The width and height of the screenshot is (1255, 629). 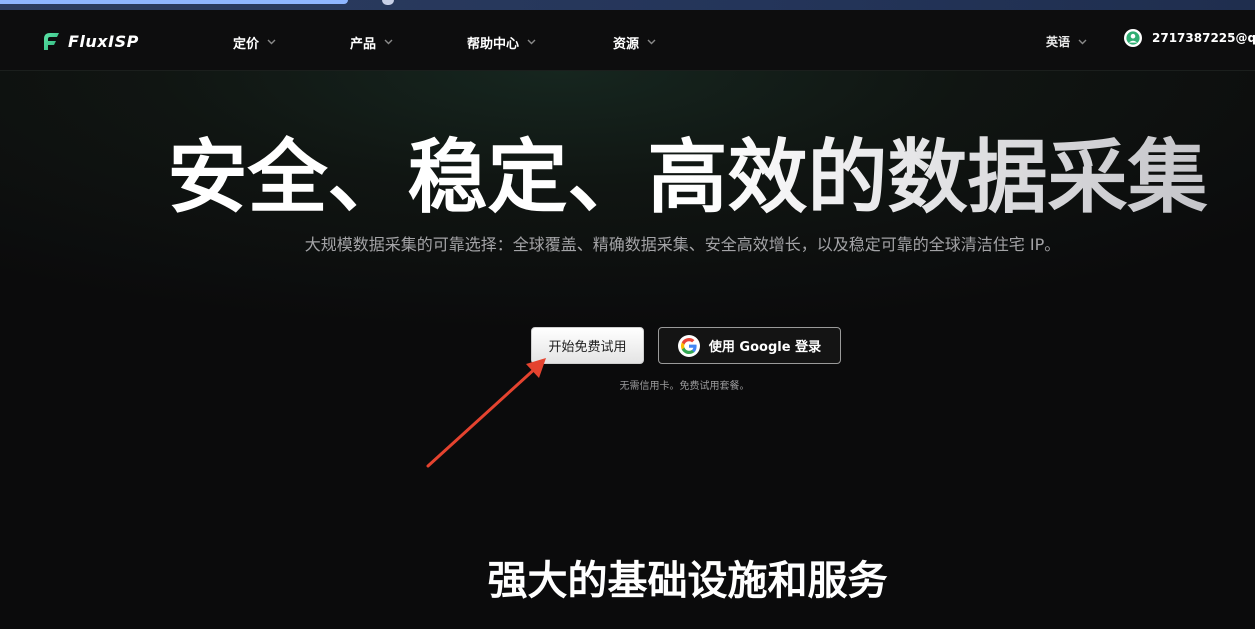 I want to click on language-label: 英语, so click(x=1058, y=42).